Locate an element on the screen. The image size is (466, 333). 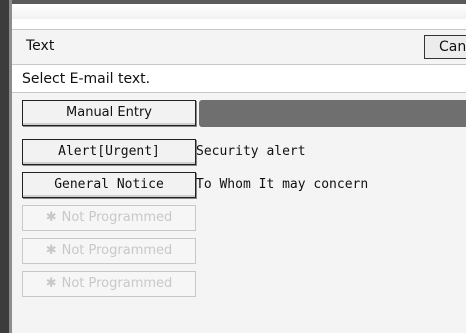
general-notice-button: General Notice is located at coordinates (109, 185).